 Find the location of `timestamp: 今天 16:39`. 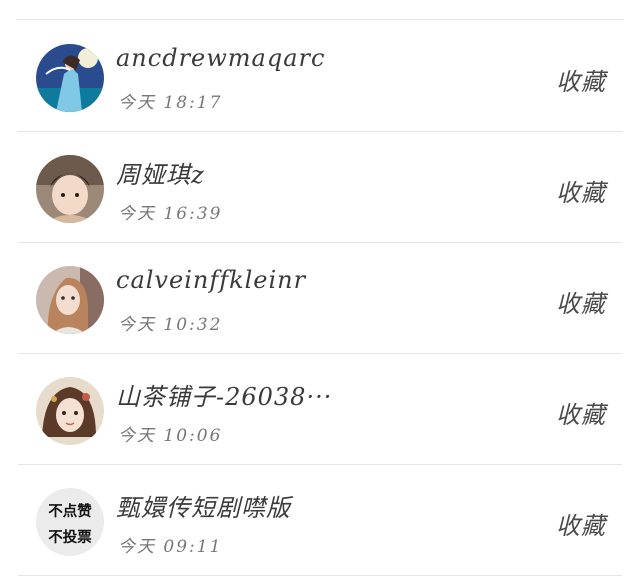

timestamp: 今天 16:39 is located at coordinates (170, 214).